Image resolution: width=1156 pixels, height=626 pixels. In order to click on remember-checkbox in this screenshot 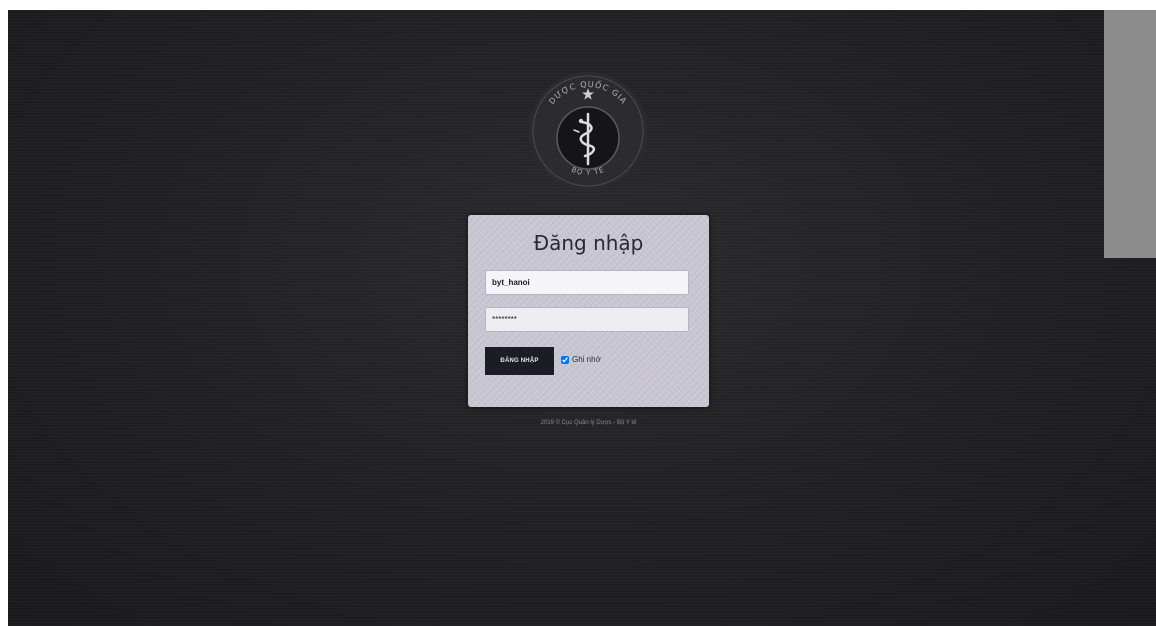, I will do `click(565, 359)`.